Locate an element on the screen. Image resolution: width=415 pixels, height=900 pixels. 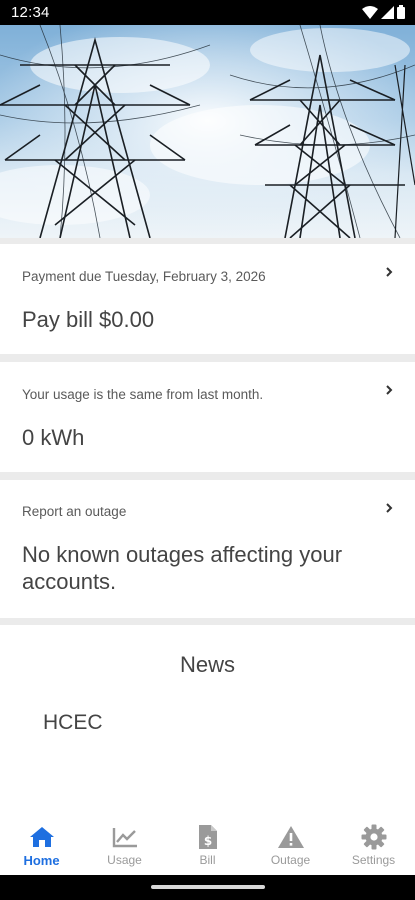
tab-bill-label: Bill is located at coordinates (207, 860).